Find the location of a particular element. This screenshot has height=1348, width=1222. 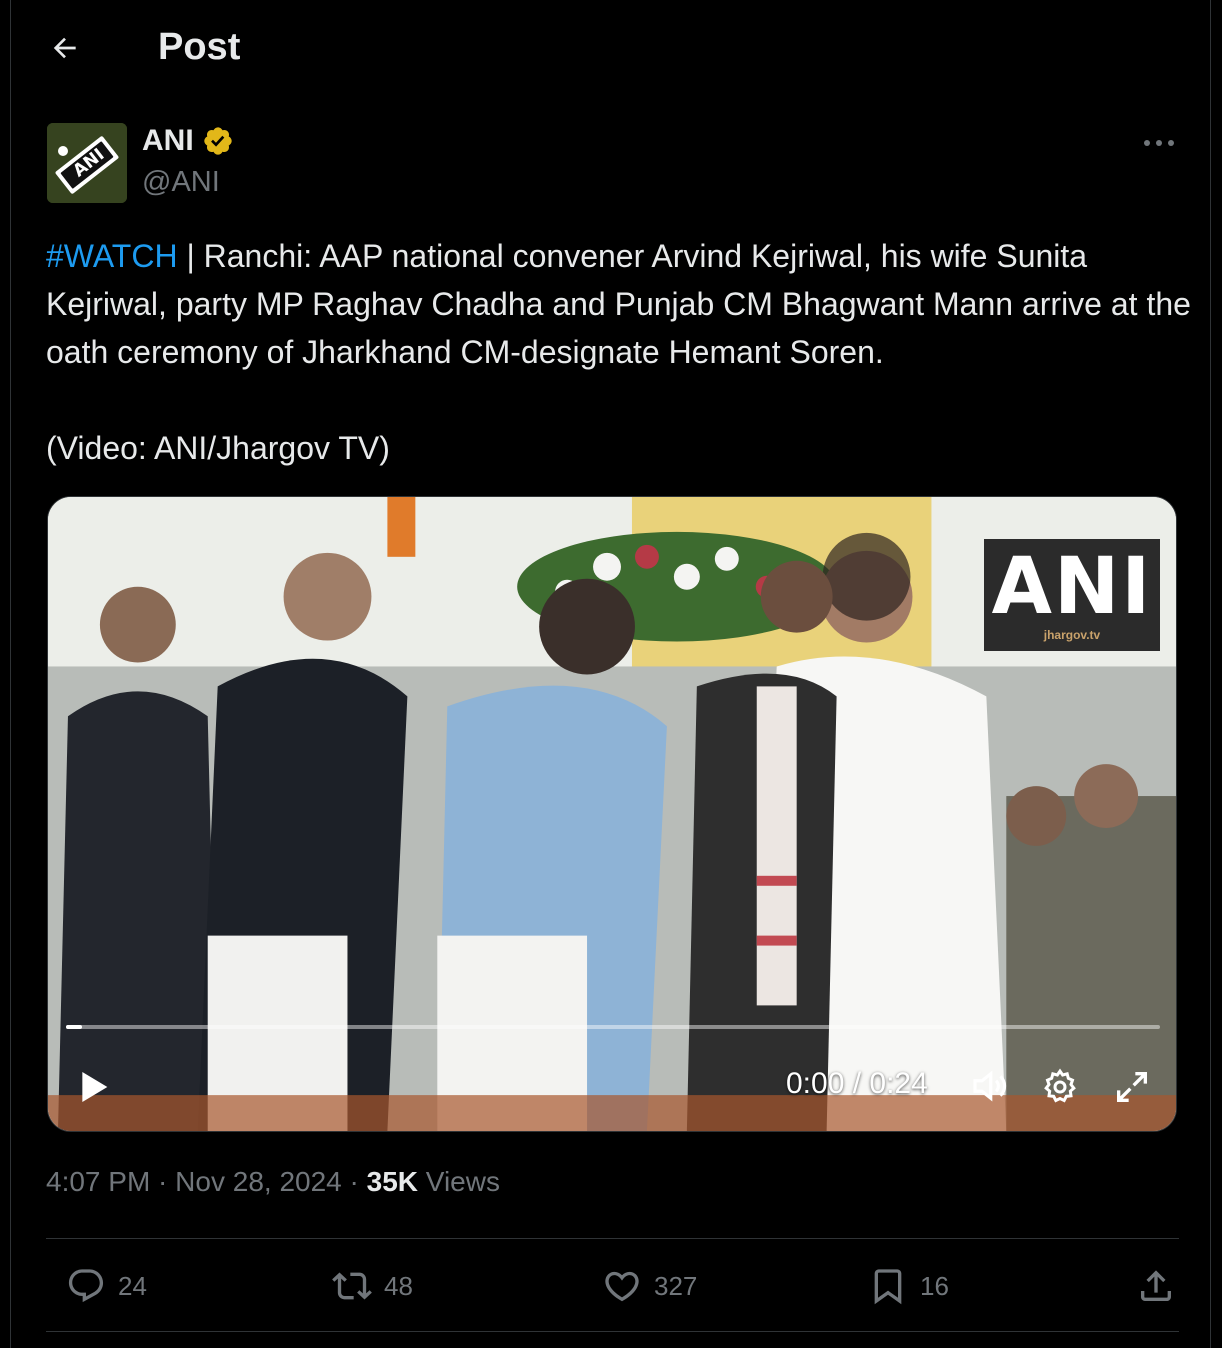

author-name-row: ANI is located at coordinates (188, 141).